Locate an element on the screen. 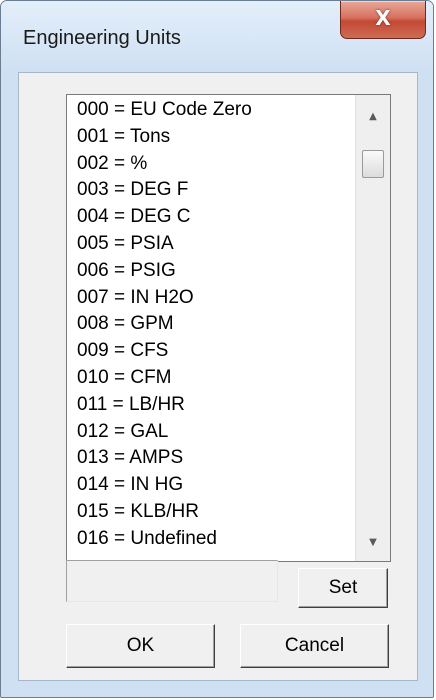 The height and width of the screenshot is (700, 436). unit-value-field is located at coordinates (172, 581).